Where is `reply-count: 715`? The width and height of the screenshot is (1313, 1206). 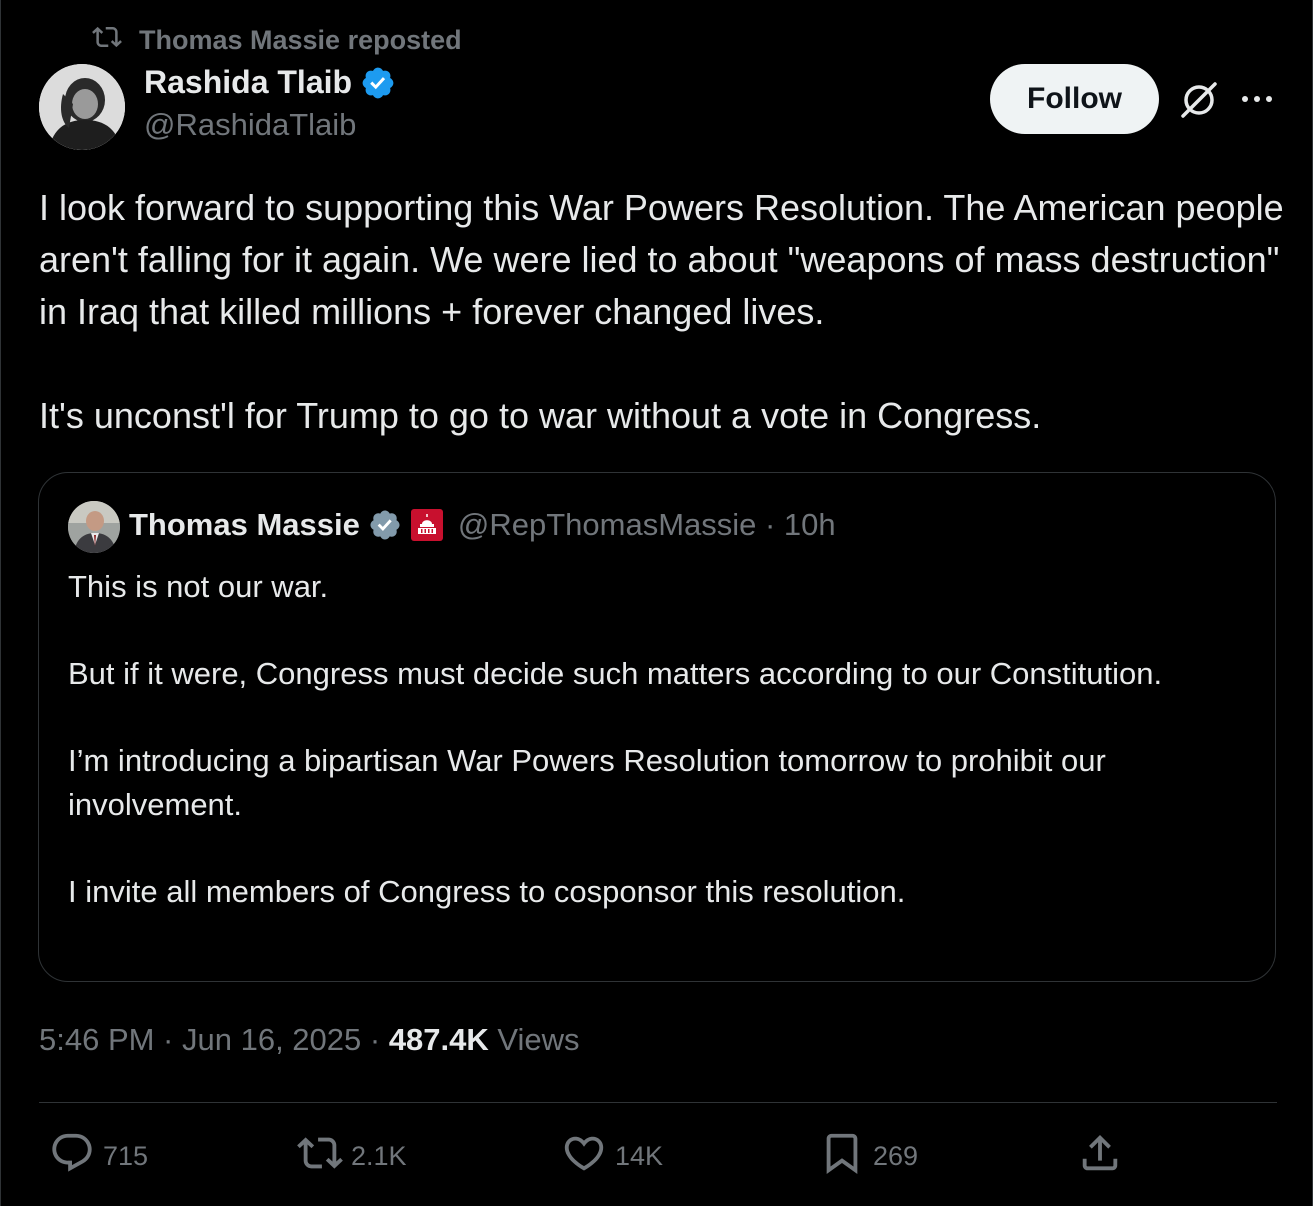 reply-count: 715 is located at coordinates (126, 1155).